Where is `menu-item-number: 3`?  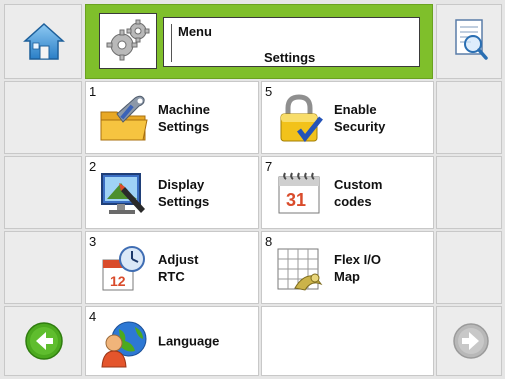 menu-item-number: 3 is located at coordinates (93, 241).